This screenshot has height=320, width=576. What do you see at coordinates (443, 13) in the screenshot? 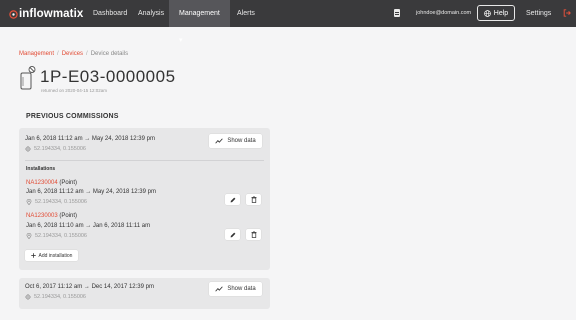
I see `user-email: johndoe@domain.com` at bounding box center [443, 13].